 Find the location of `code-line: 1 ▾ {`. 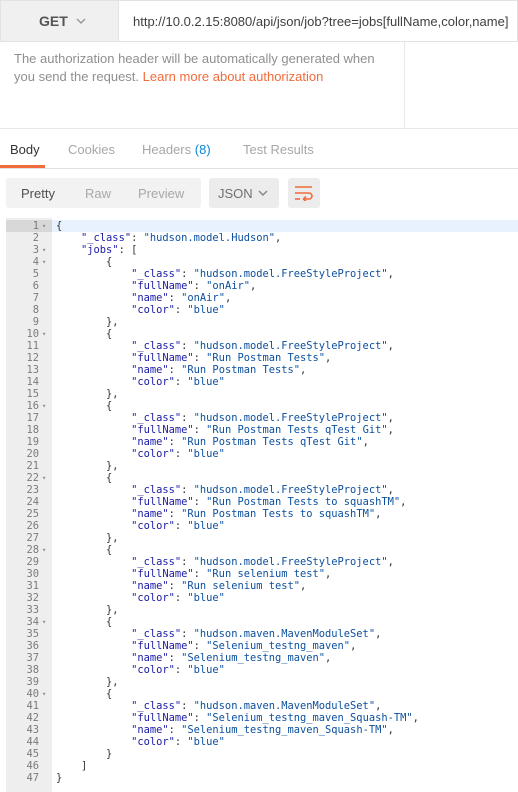

code-line: 1 ▾ { is located at coordinates (262, 226).